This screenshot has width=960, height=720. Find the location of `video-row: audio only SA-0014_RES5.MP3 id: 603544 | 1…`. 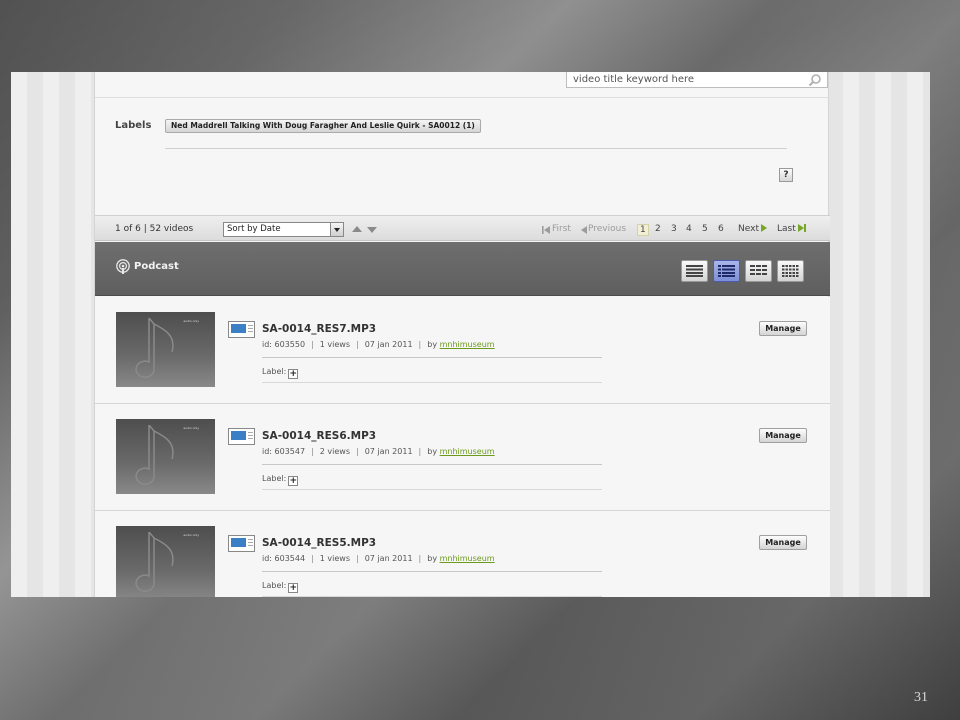

video-row: audio only SA-0014_RES5.MP3 id: 603544 | 1… is located at coordinates (462, 554).